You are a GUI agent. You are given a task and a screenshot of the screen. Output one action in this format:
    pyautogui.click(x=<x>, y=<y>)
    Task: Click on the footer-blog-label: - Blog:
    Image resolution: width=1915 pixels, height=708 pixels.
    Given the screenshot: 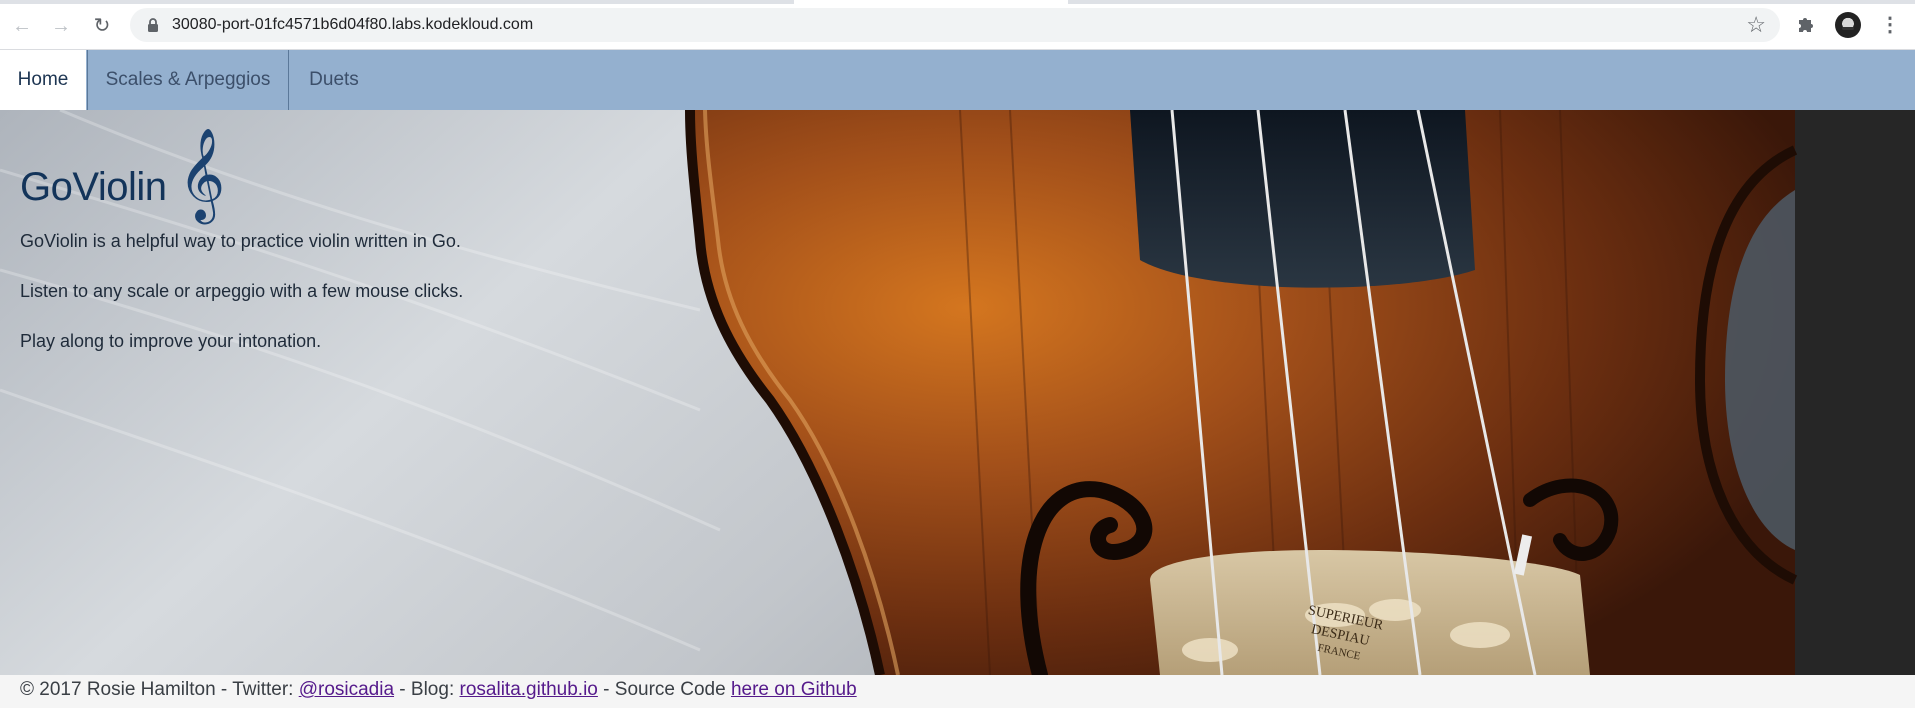 What is the action you would take?
    pyautogui.click(x=427, y=689)
    